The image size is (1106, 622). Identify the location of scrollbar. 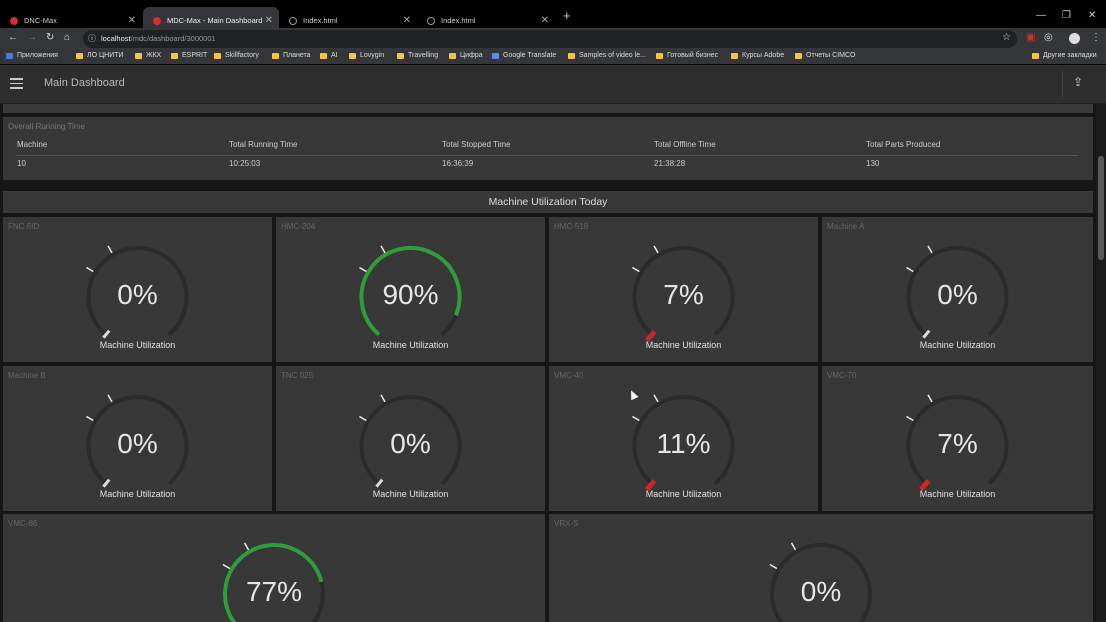
(1101, 363).